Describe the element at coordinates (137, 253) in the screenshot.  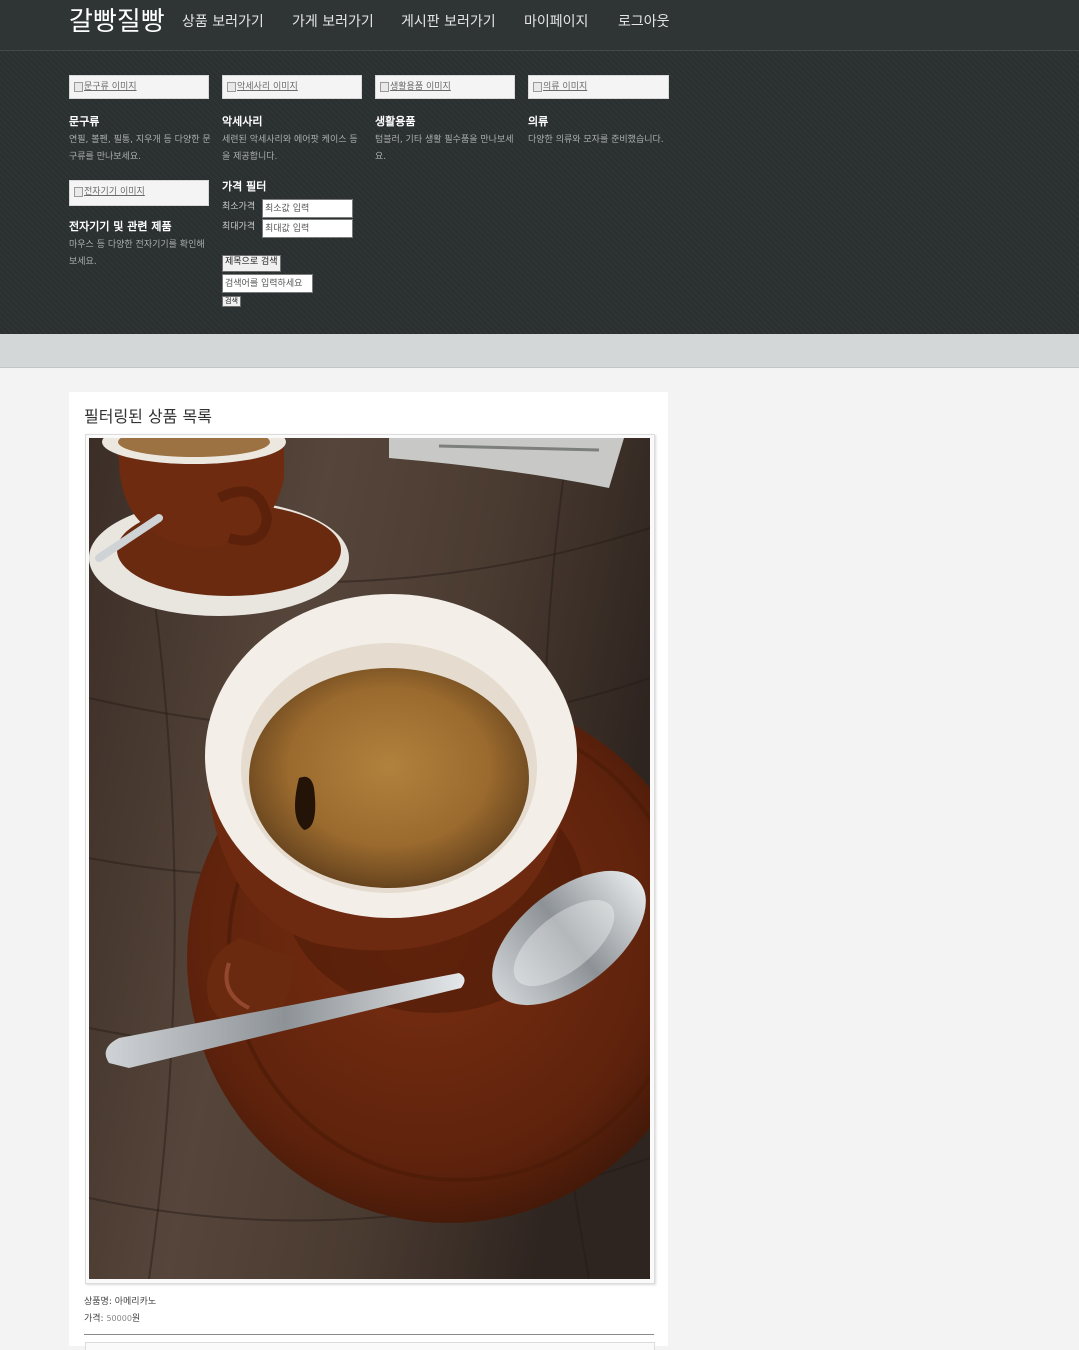
I see `category-desc-electronics: 마우스 등 다양한 전자기기를 확인해보세요.` at that location.